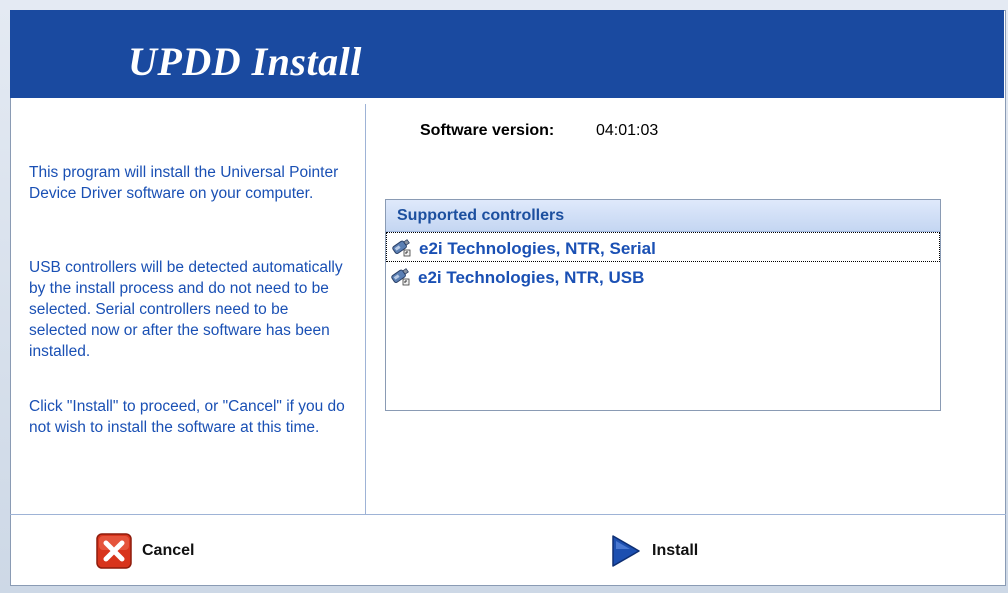  Describe the element at coordinates (507, 54) in the screenshot. I see `title-banner: UPDD Install` at that location.